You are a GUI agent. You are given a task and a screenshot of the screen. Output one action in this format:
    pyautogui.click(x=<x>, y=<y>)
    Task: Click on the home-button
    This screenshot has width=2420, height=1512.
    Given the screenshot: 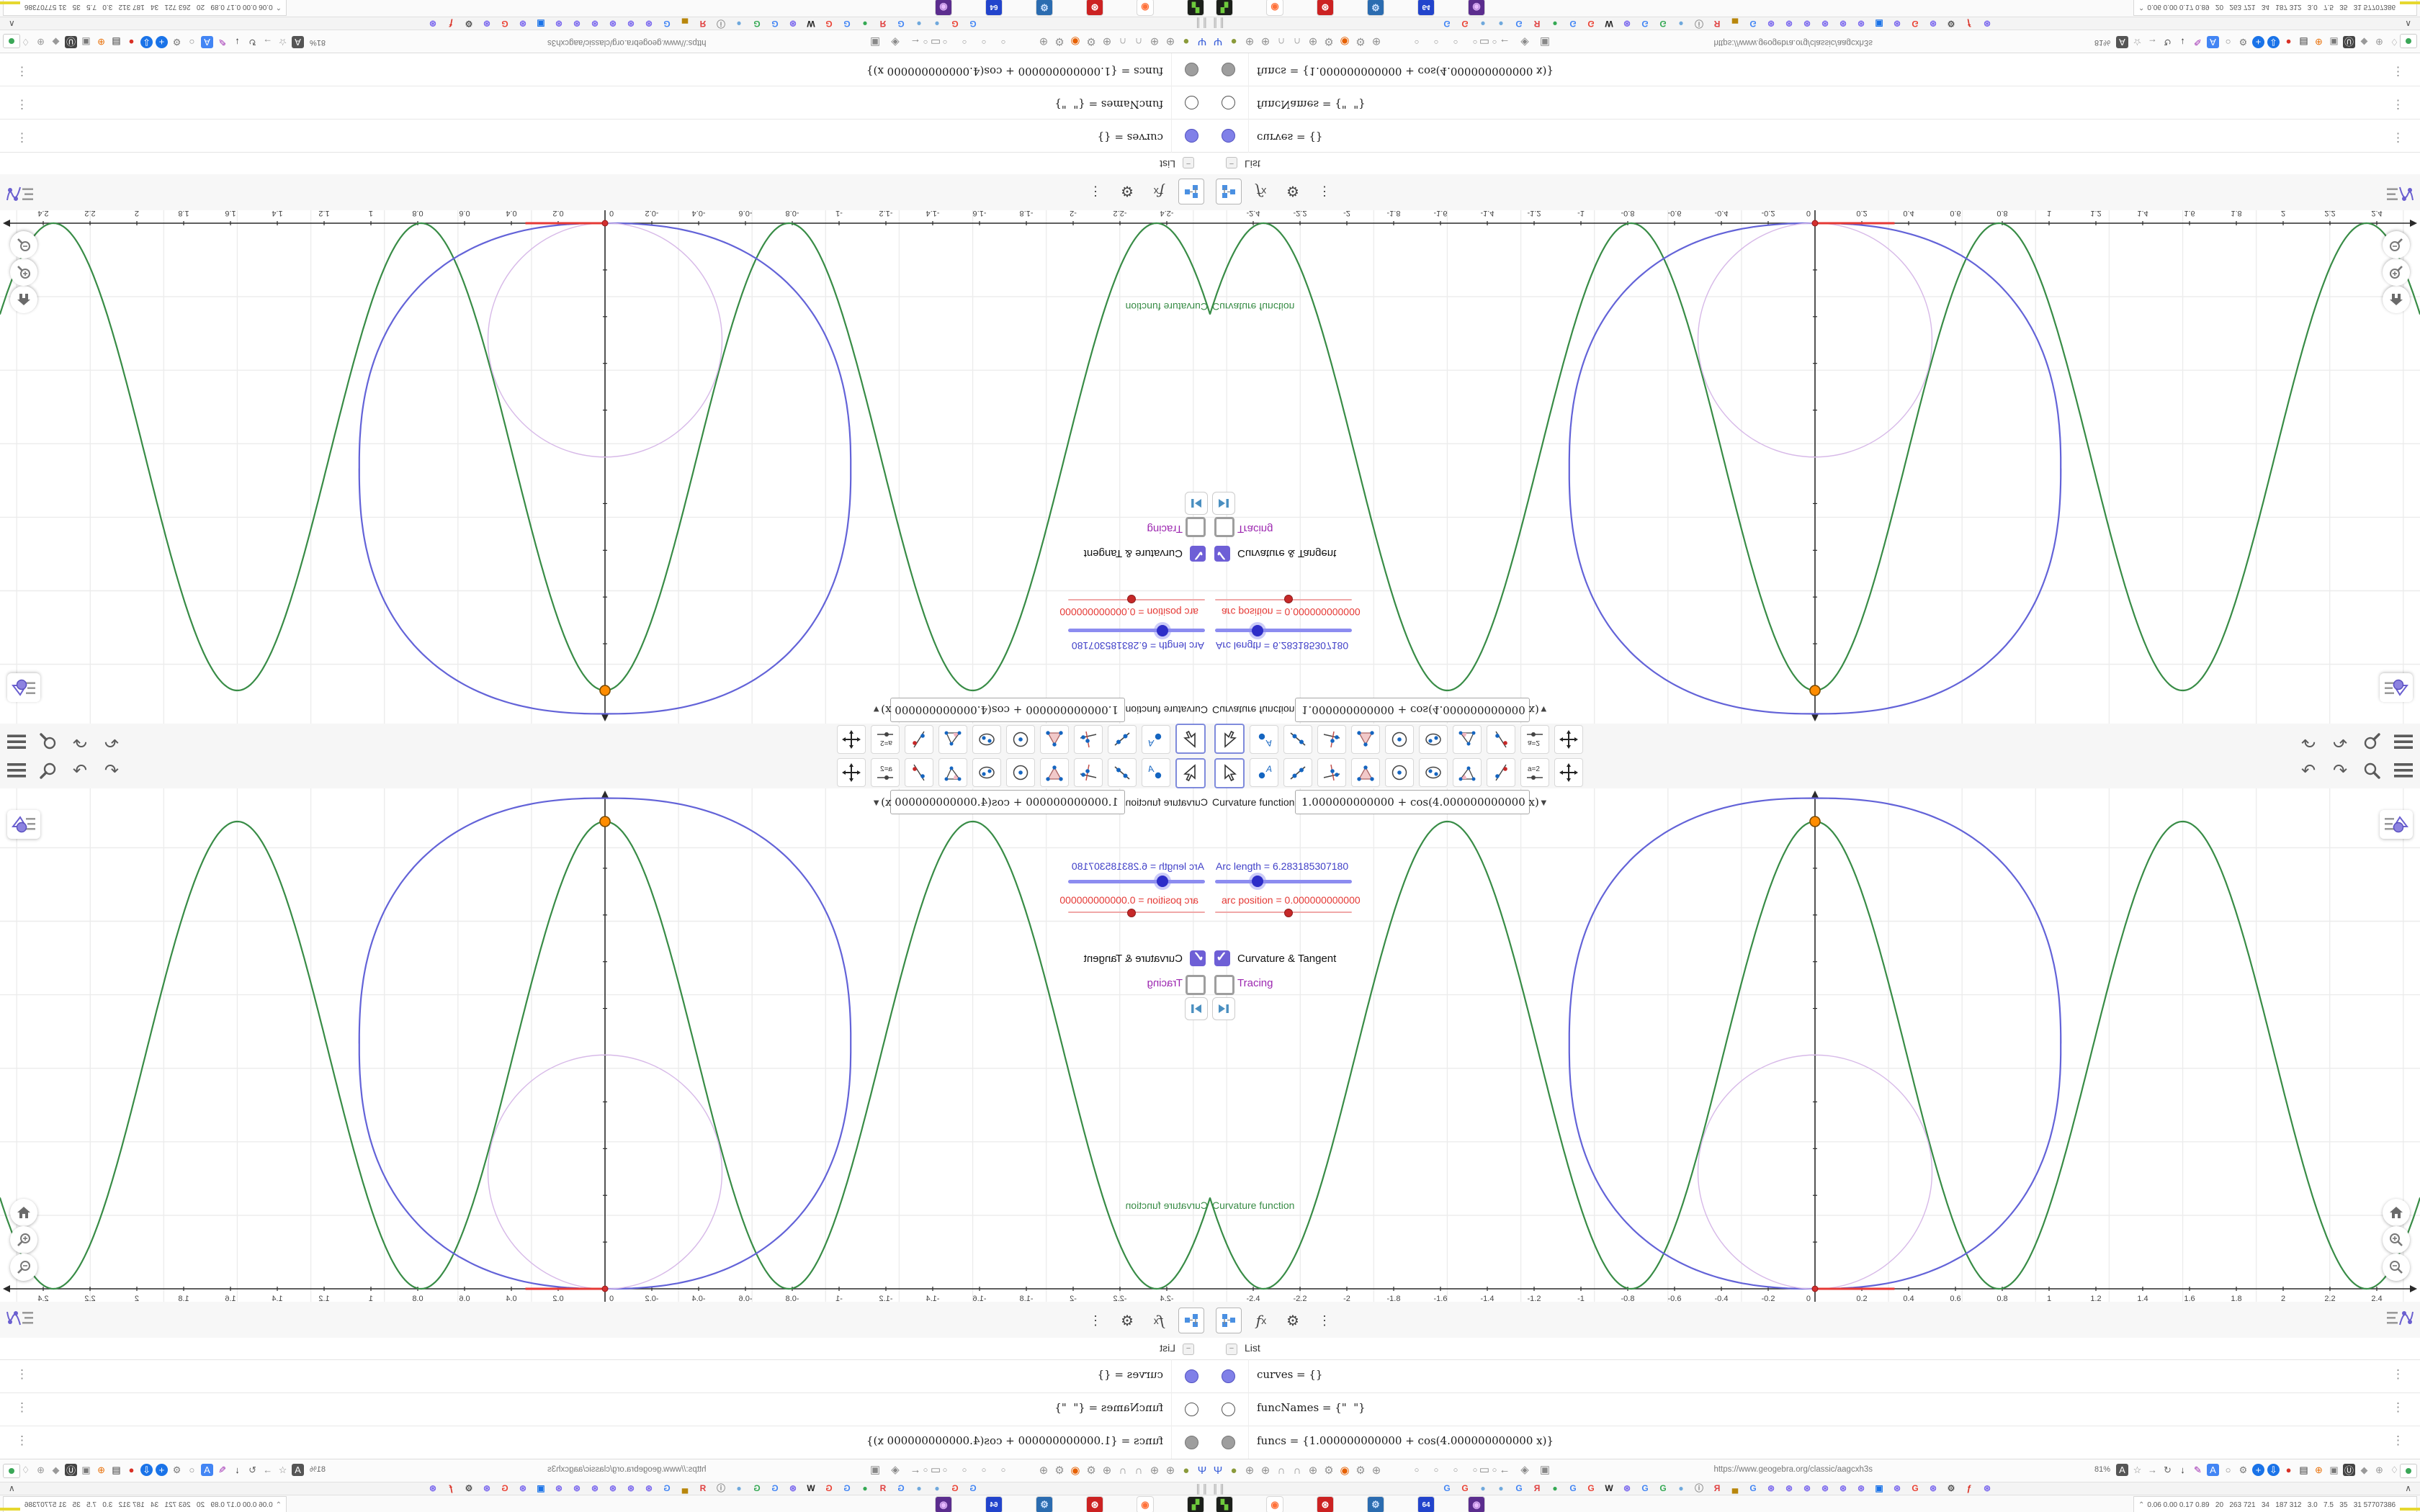 What is the action you would take?
    pyautogui.click(x=23, y=299)
    